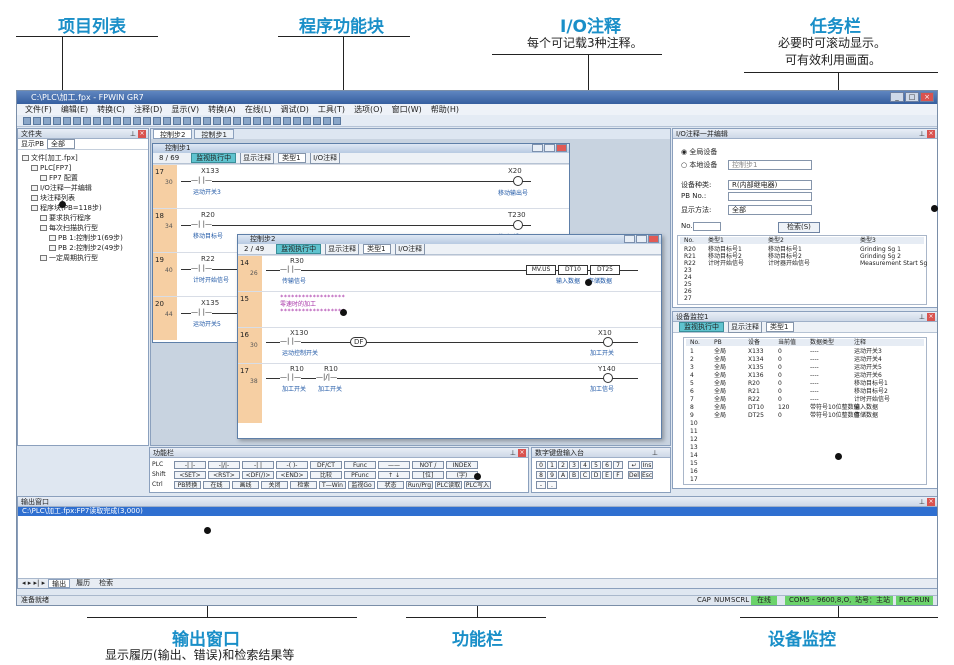  I want to click on table-row: 8 全局 DT10 120 带符号10位整数值 输入数据, so click(805, 407).